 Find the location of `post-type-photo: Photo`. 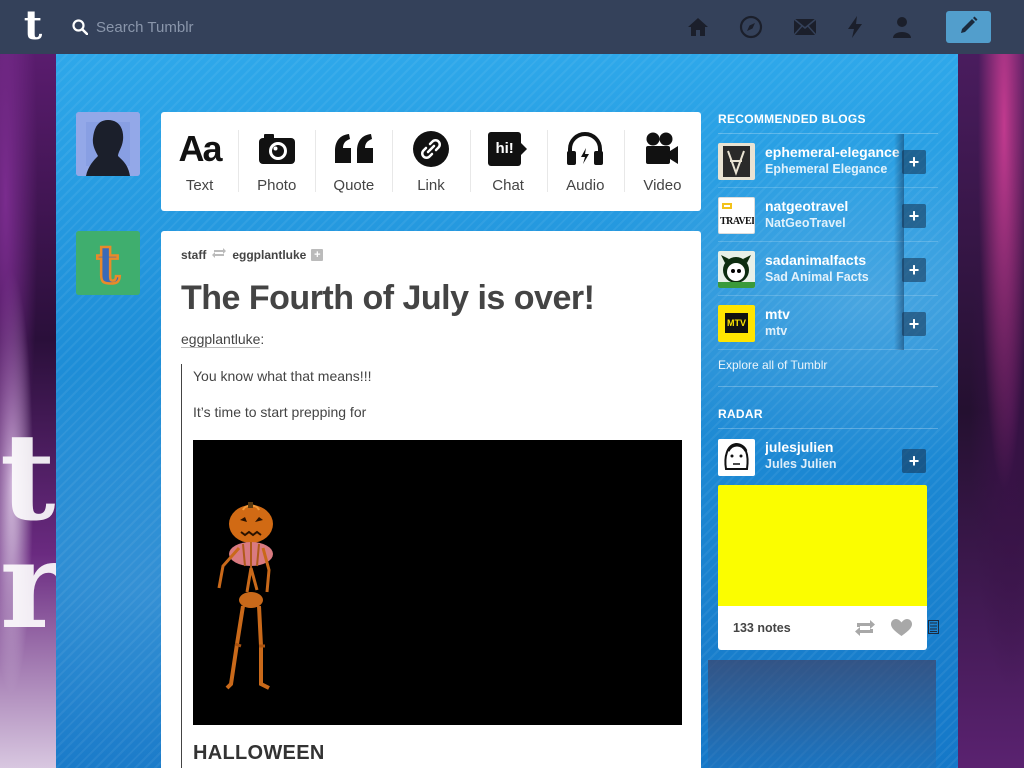

post-type-photo: Photo is located at coordinates (276, 161).